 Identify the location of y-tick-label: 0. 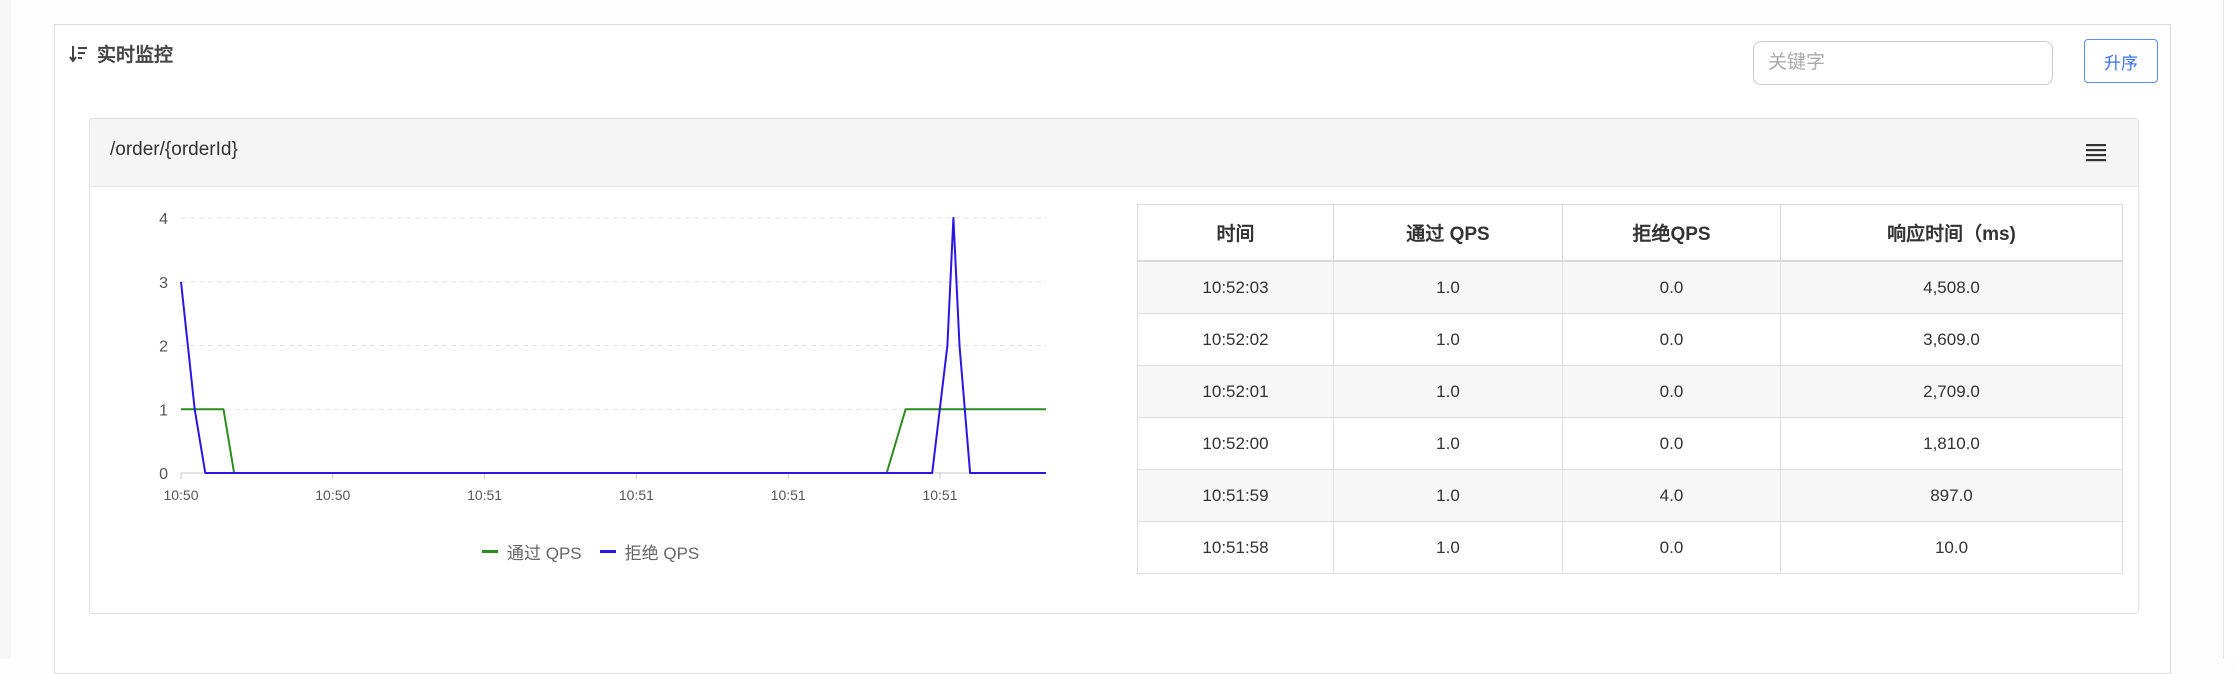
(163, 474).